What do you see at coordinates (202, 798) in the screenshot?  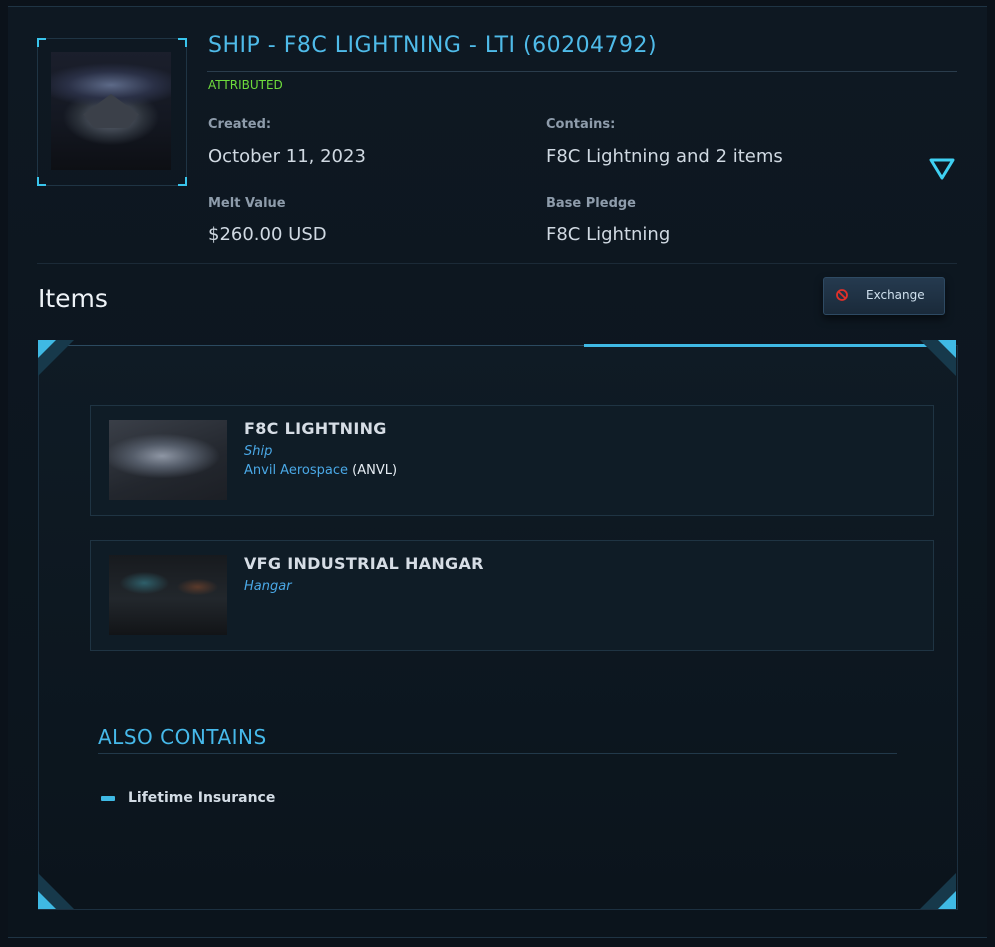 I see `also-contains-item: Lifetime Insurance` at bounding box center [202, 798].